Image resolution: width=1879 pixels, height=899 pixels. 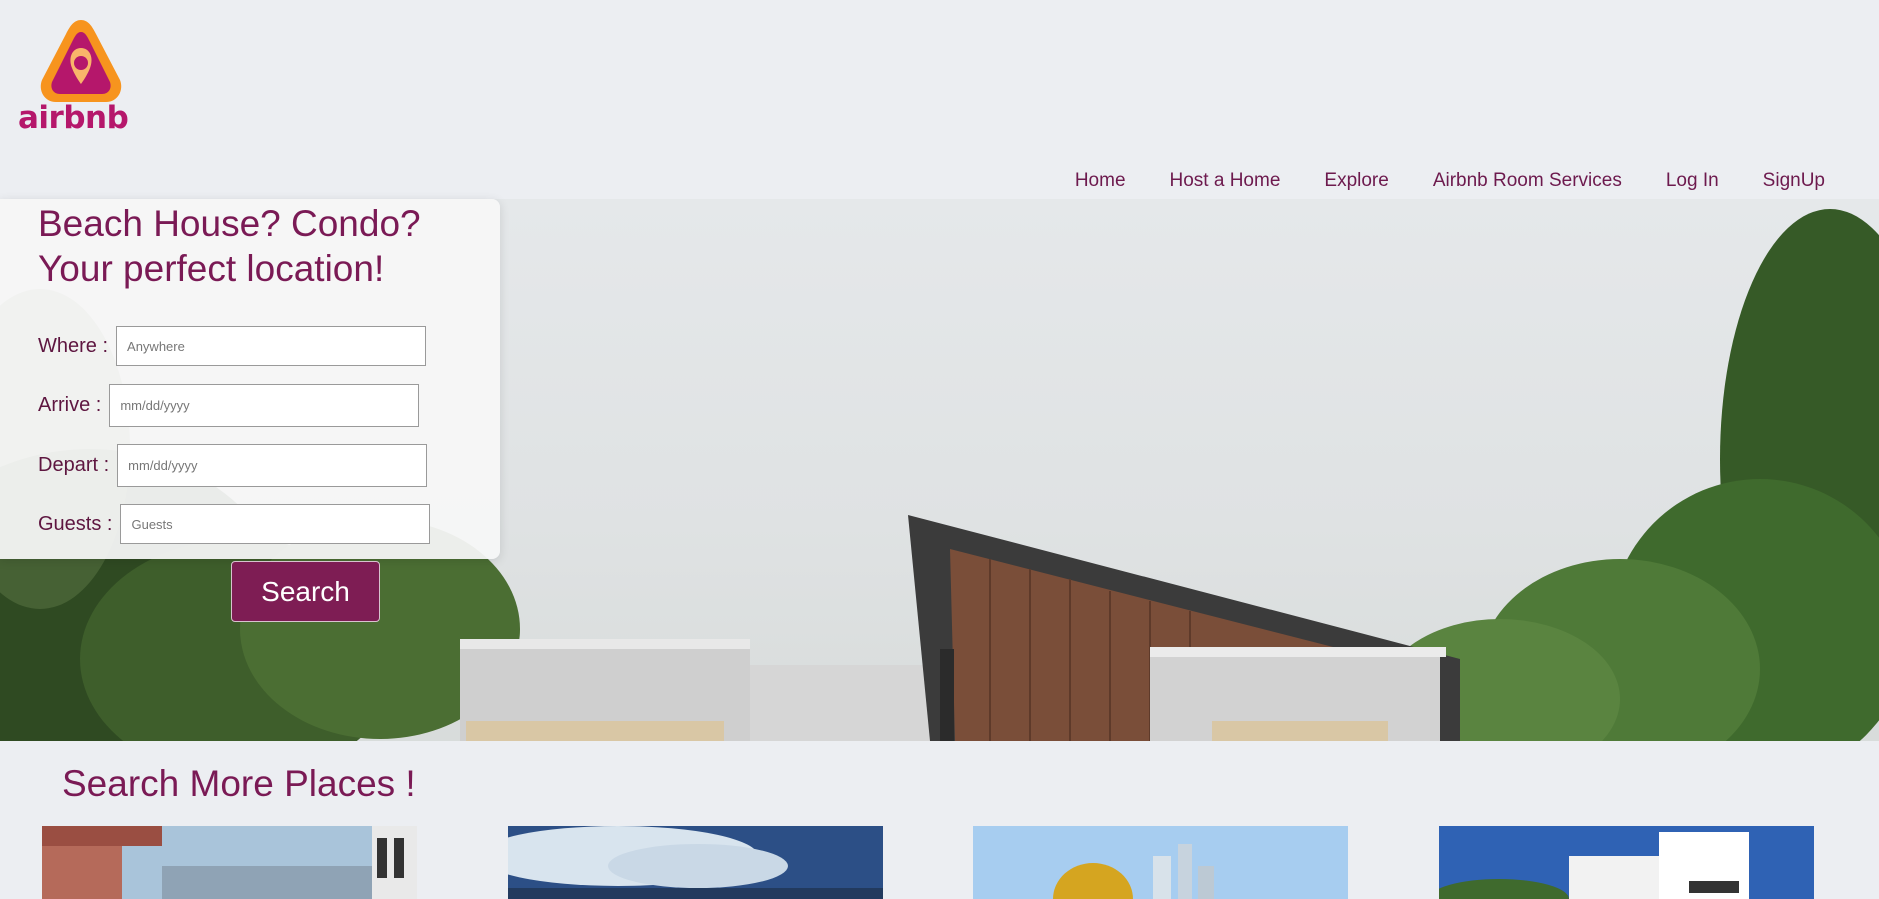 I want to click on more-places-title: Search More Places !, so click(x=239, y=783).